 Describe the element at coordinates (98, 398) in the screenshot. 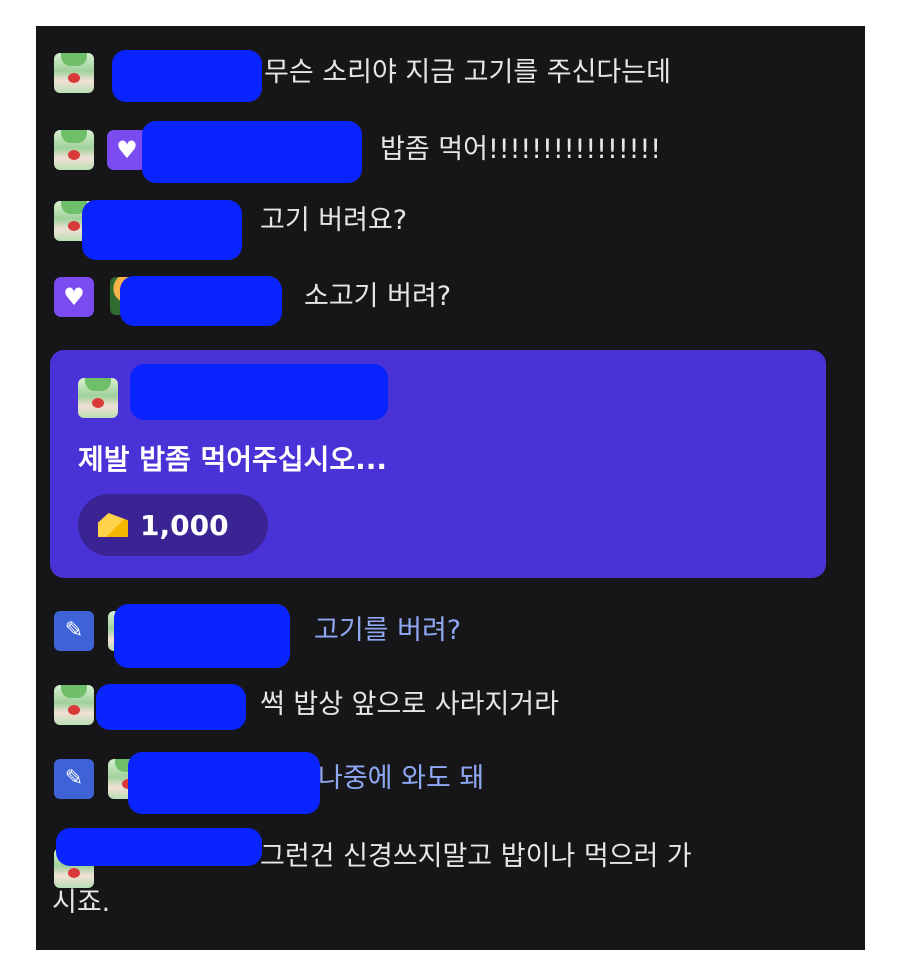

I see `donor-avatar-emote` at that location.